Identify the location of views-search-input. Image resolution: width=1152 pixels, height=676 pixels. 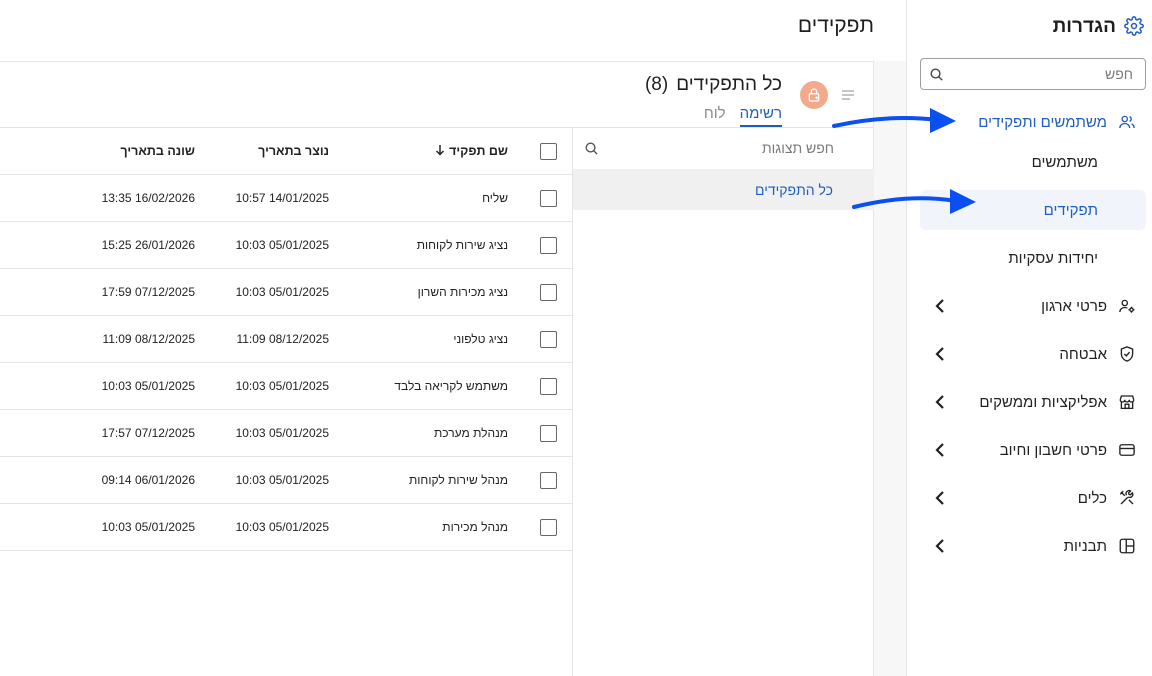
(723, 148).